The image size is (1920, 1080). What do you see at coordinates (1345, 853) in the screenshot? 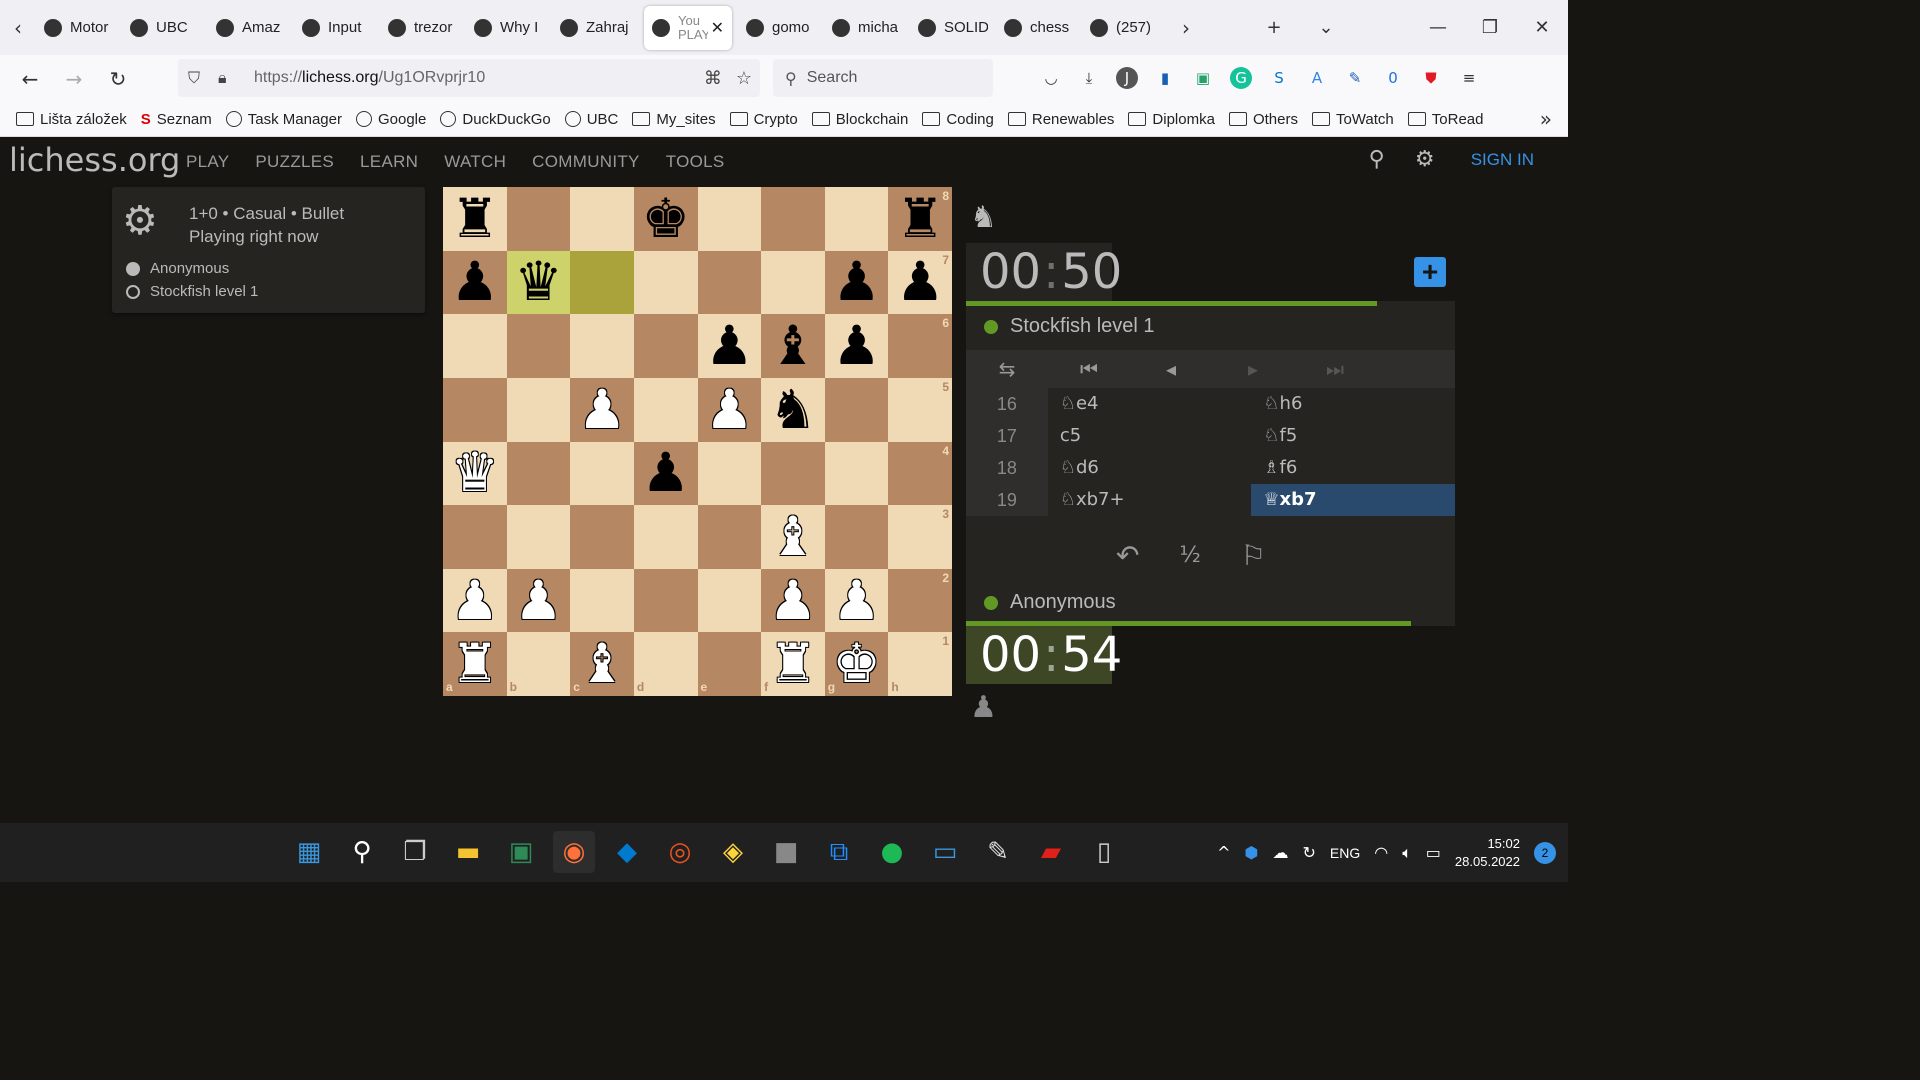
I see `language-indicator: ENG` at bounding box center [1345, 853].